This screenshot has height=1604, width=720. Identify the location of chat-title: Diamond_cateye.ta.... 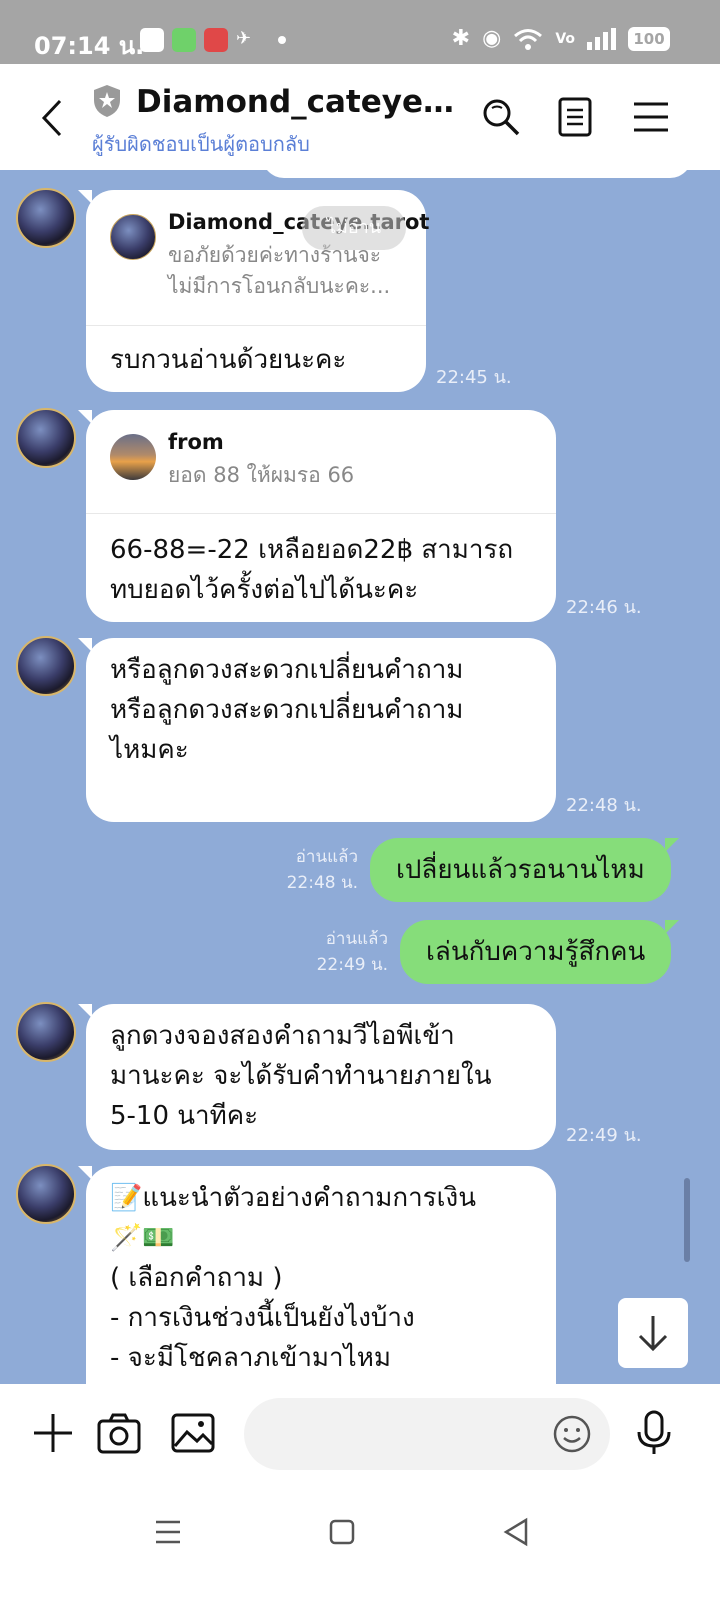
(296, 102).